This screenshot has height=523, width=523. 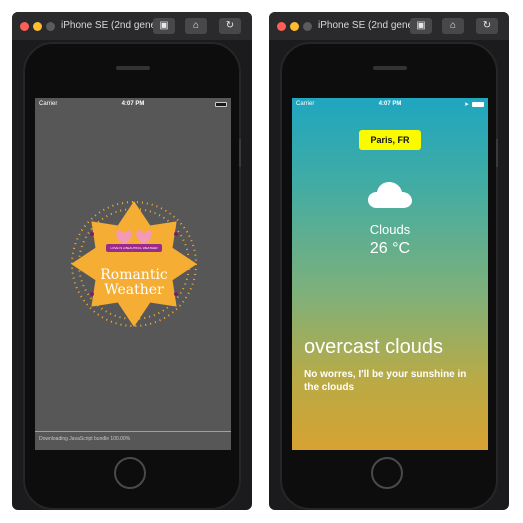 I want to click on bundle-progress-text: Downloading JavaScript bundle 100.00%, so click(x=85, y=439).